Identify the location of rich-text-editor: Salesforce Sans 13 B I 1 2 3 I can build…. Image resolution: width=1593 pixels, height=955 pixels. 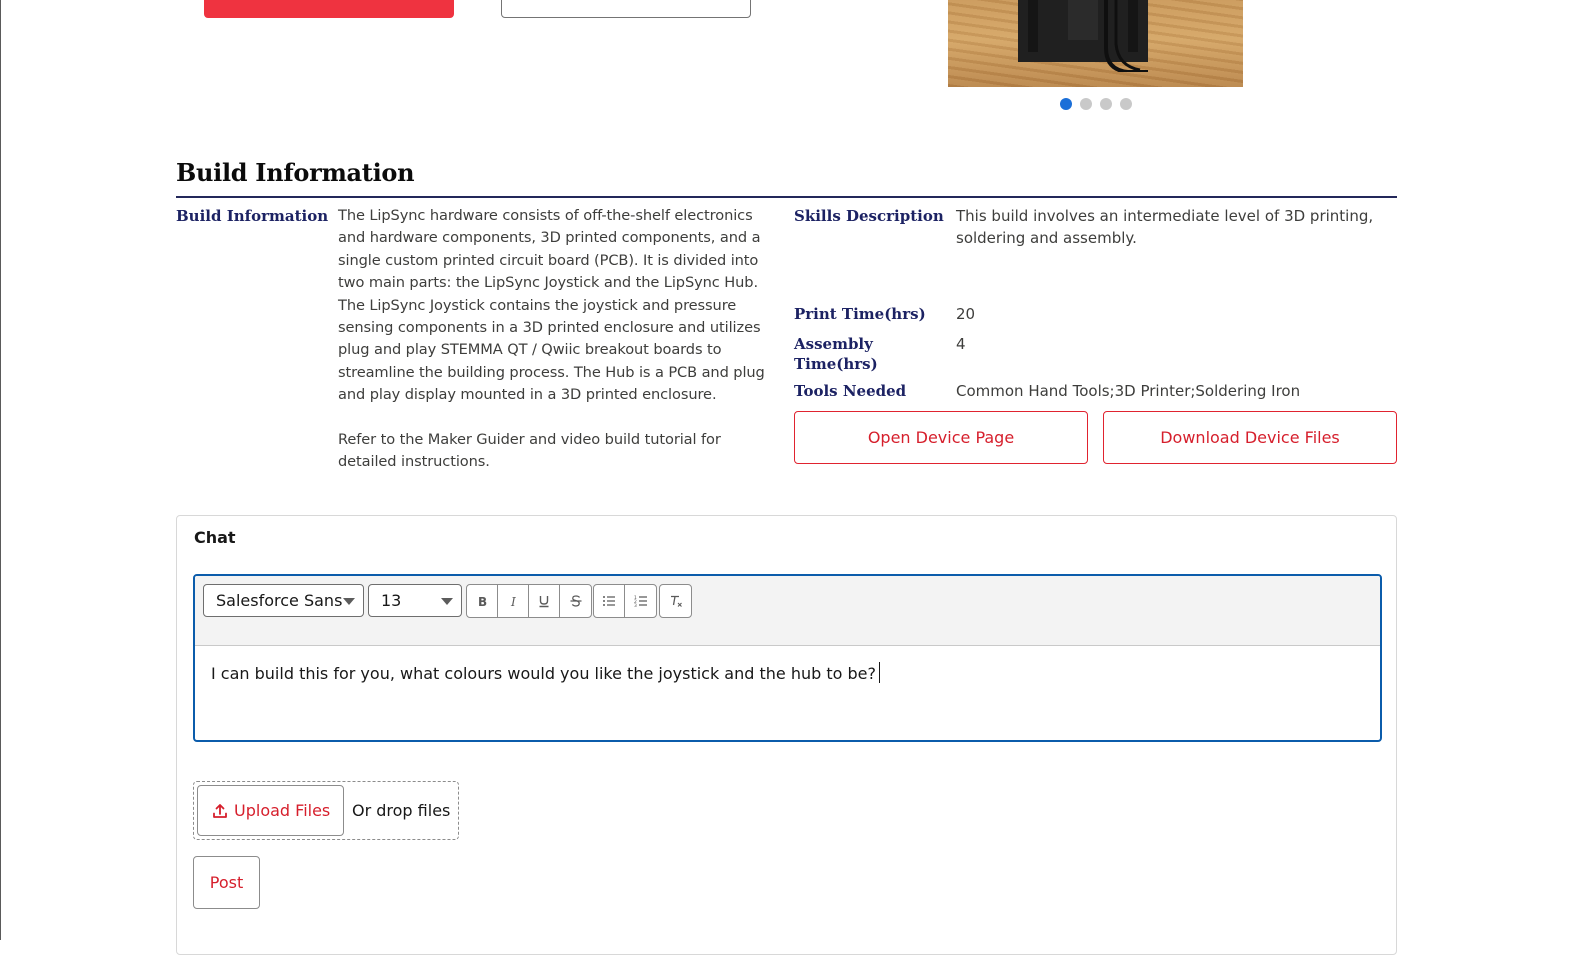
(787, 658).